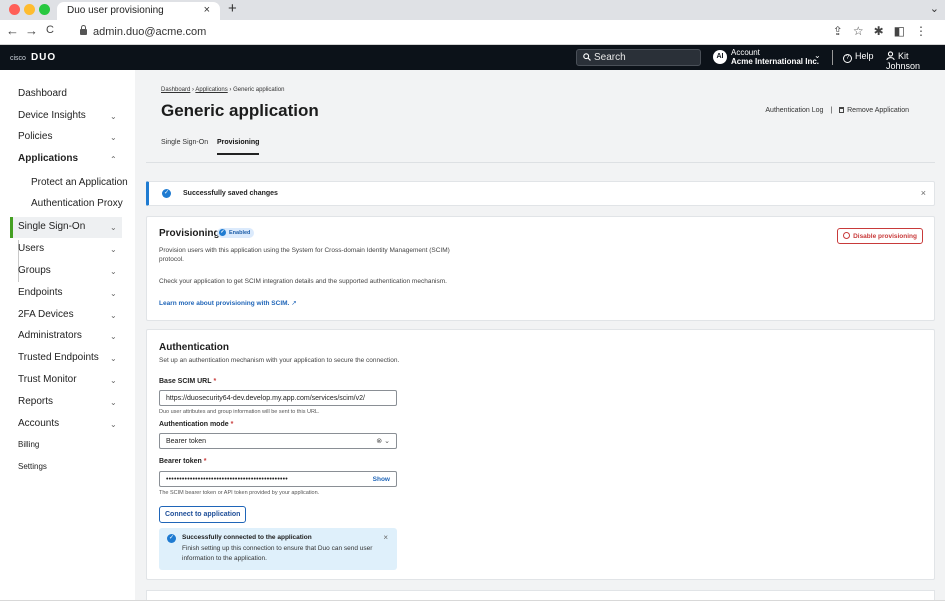  What do you see at coordinates (36, 401) in the screenshot?
I see `sidebar-item-label: Reports` at bounding box center [36, 401].